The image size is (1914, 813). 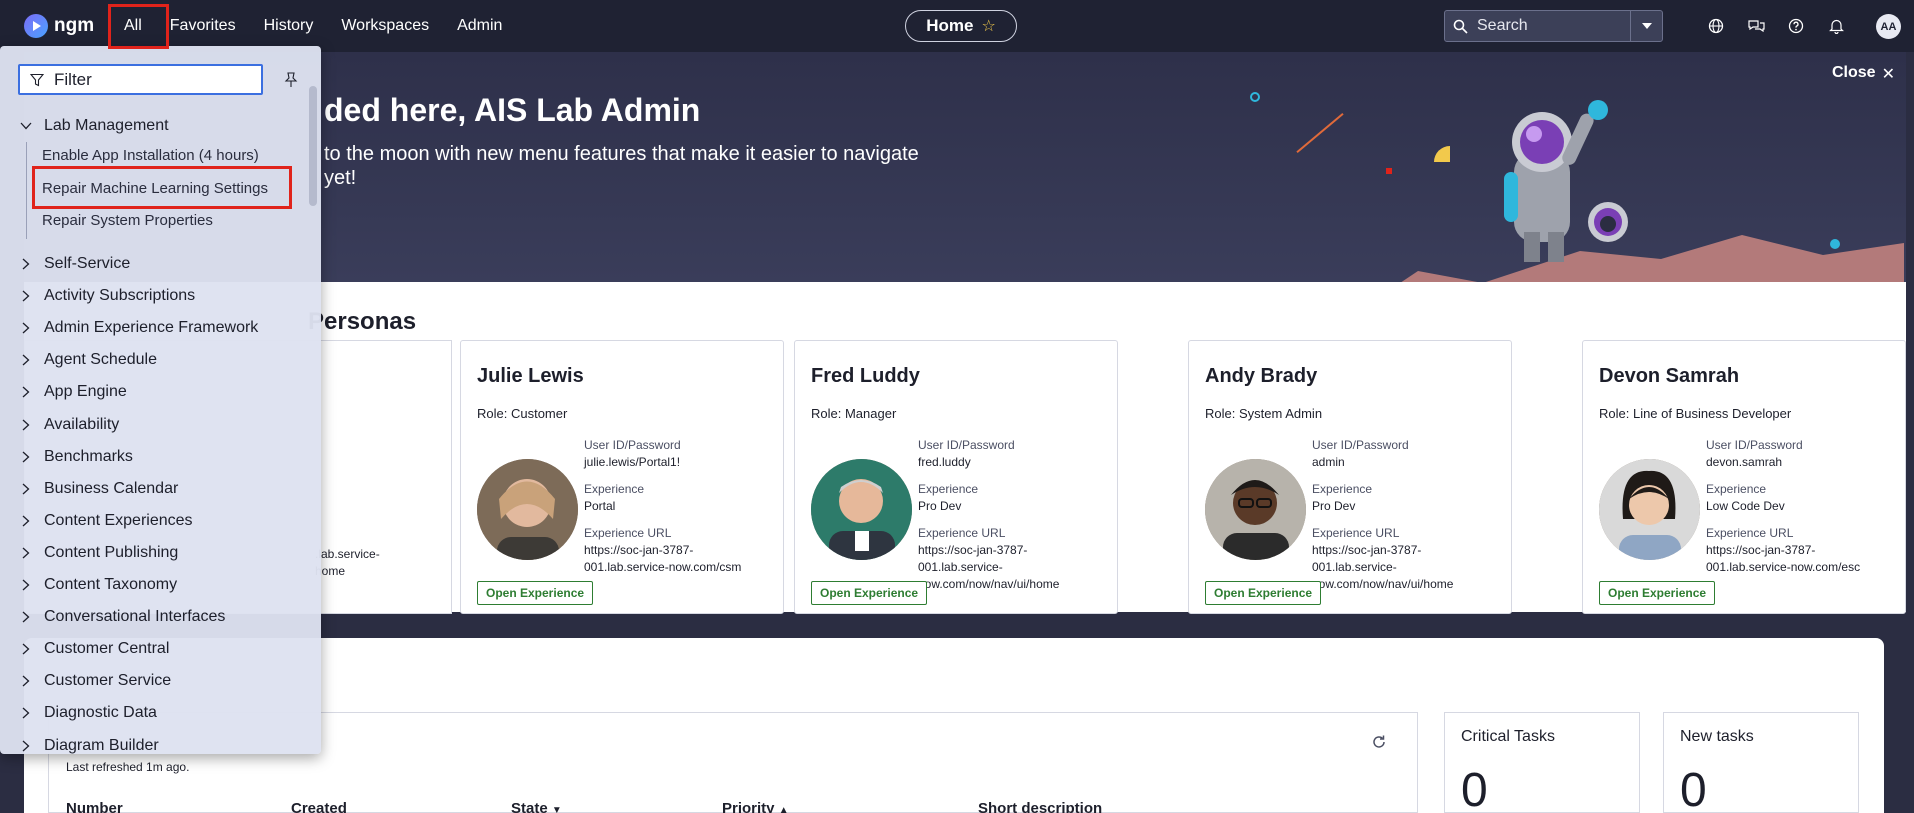 What do you see at coordinates (133, 26) in the screenshot?
I see `nav-all: All` at bounding box center [133, 26].